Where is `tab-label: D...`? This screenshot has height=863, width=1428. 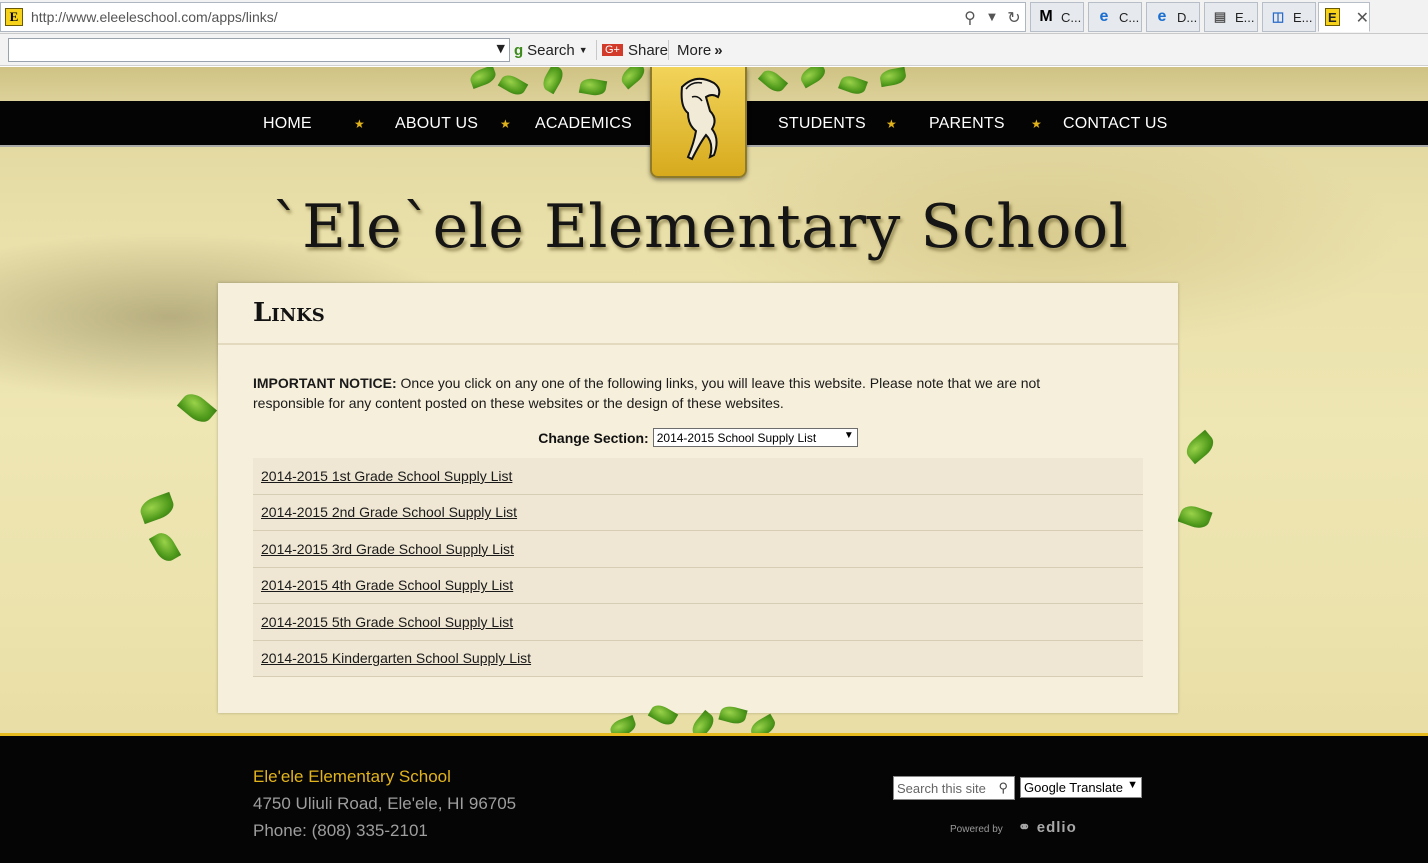
tab-label: D... is located at coordinates (1187, 17).